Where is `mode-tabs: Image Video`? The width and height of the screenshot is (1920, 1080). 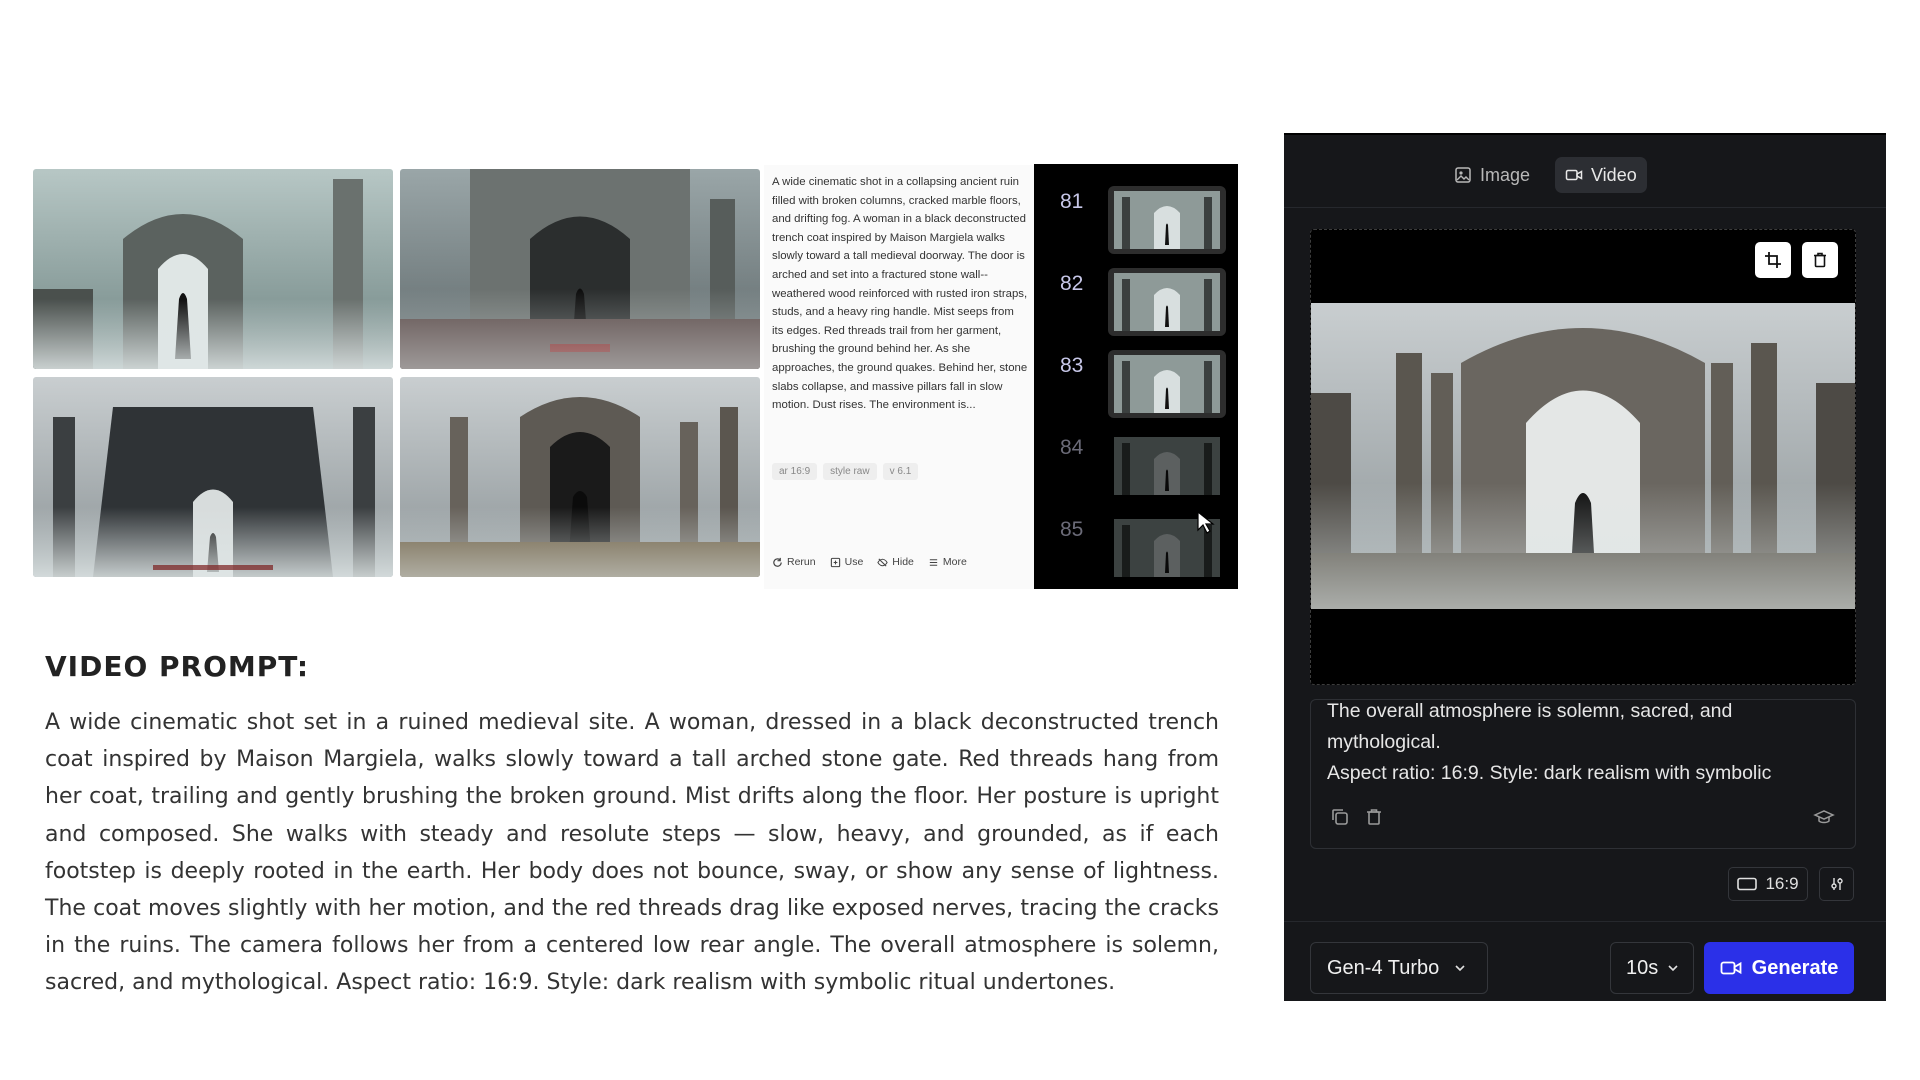
mode-tabs: Image Video is located at coordinates (1585, 171).